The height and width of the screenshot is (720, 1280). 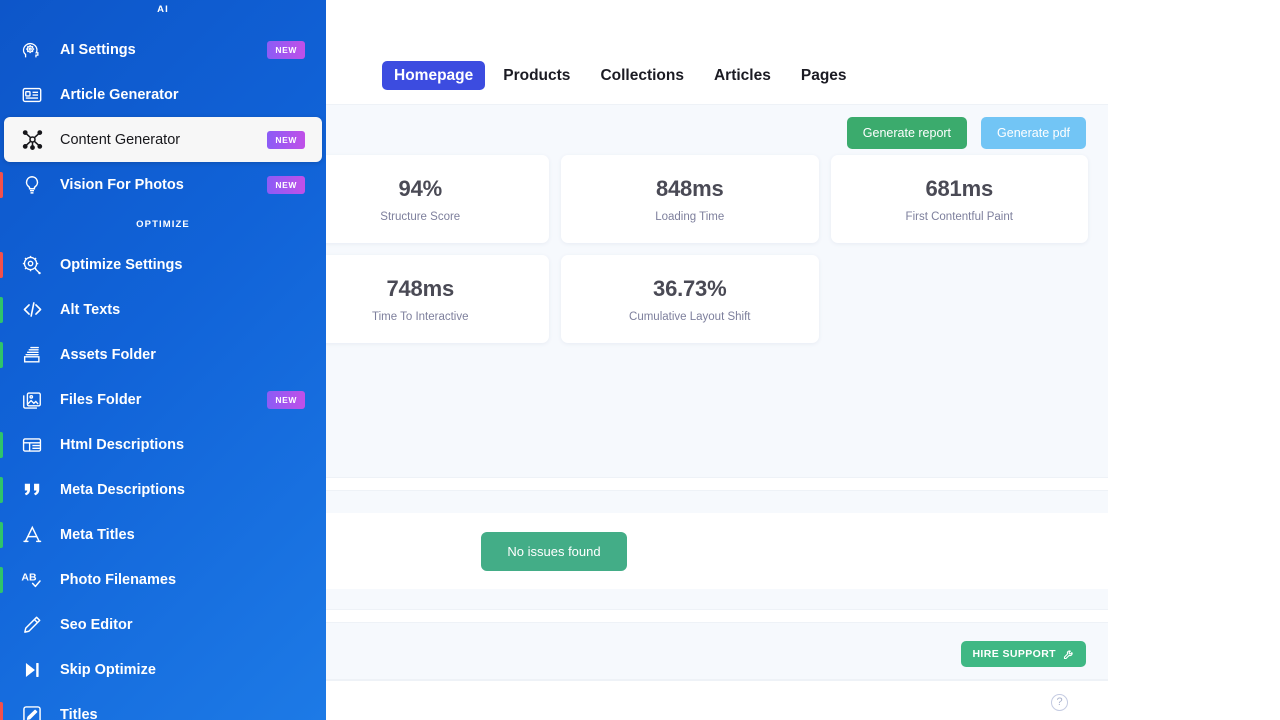 I want to click on image-stack-icon, so click(x=32, y=400).